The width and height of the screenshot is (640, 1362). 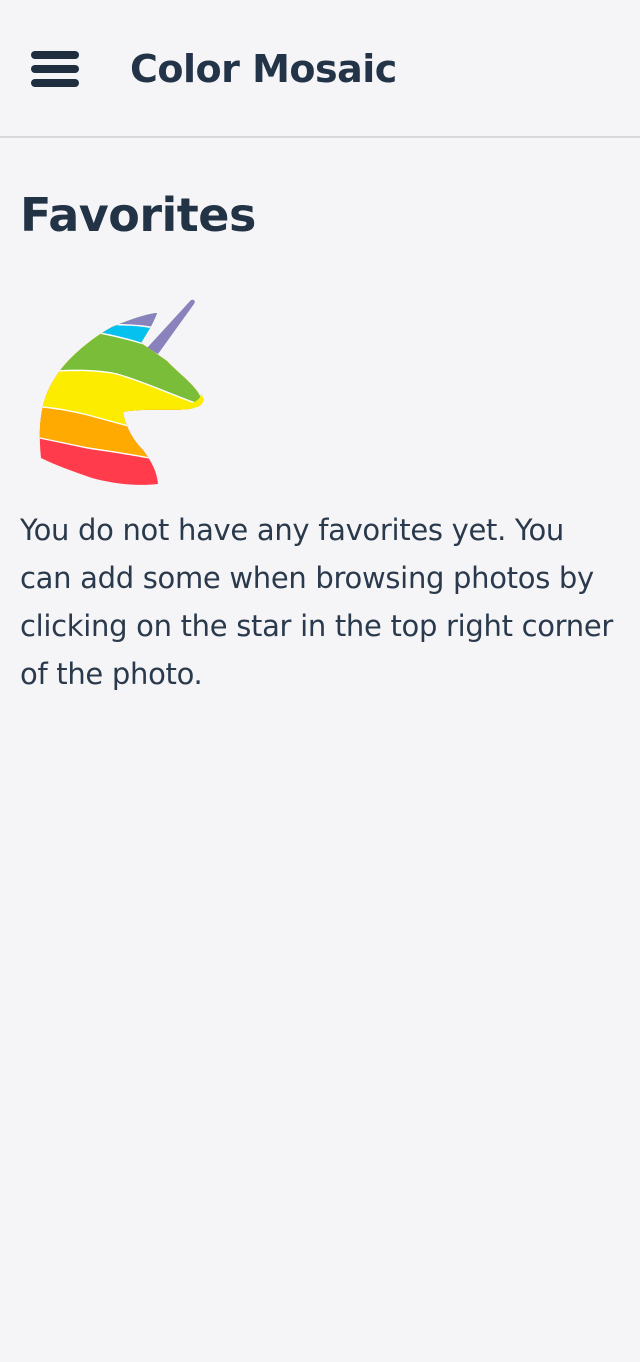 I want to click on page-title: Favorites, so click(x=138, y=215).